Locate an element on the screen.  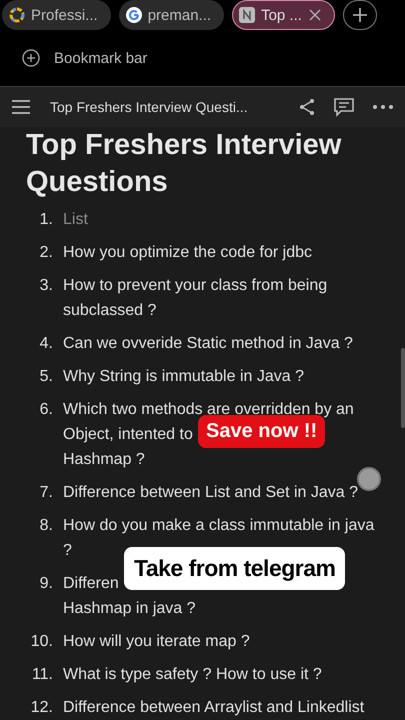
placeholder-text: List is located at coordinates (75, 220).